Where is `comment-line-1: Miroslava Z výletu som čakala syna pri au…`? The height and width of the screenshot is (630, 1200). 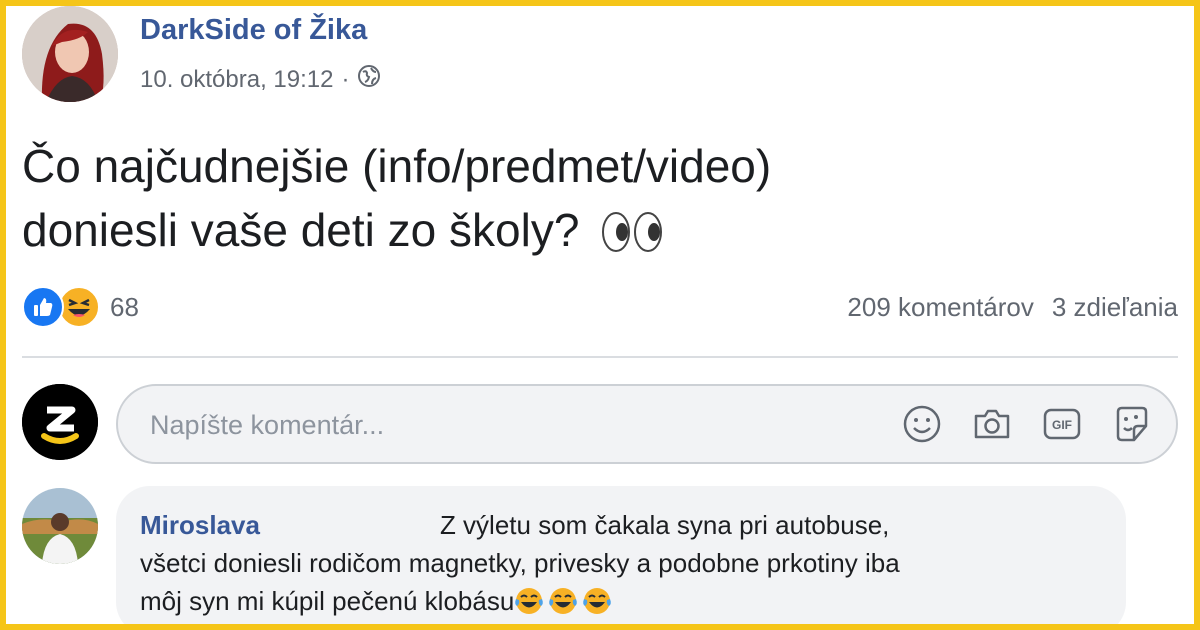
comment-line-1: Miroslava Z výletu som čakala syna pri au… is located at coordinates (633, 525).